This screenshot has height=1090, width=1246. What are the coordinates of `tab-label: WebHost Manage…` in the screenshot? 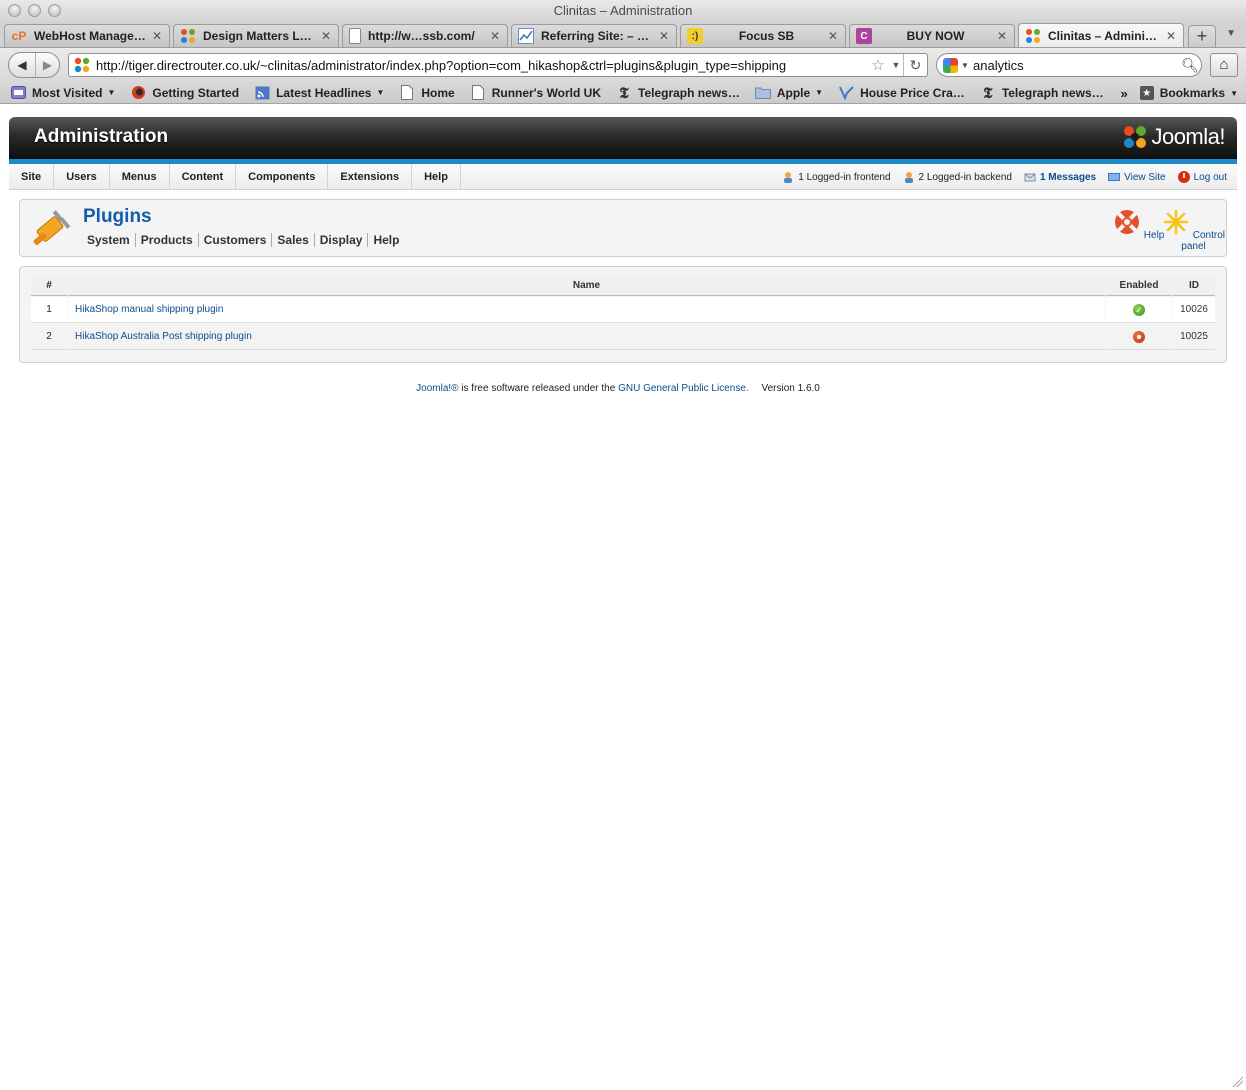 It's located at (90, 36).